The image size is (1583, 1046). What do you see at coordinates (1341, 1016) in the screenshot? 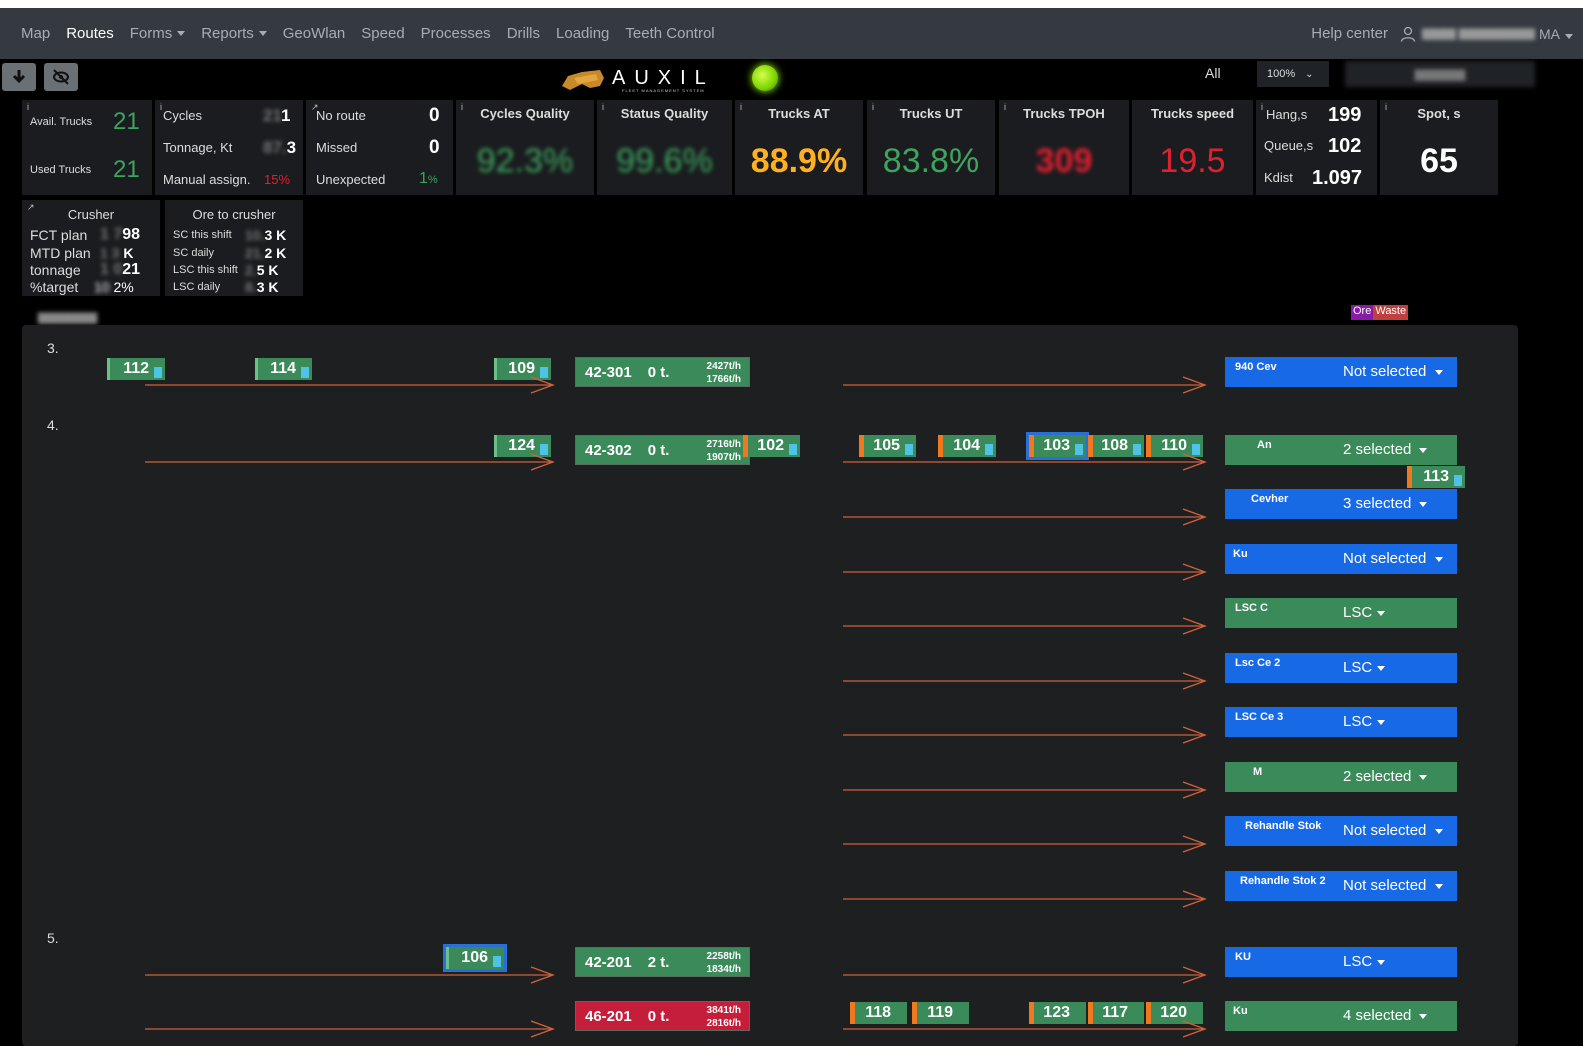
I see `destination-select: Ku 4 selected` at bounding box center [1341, 1016].